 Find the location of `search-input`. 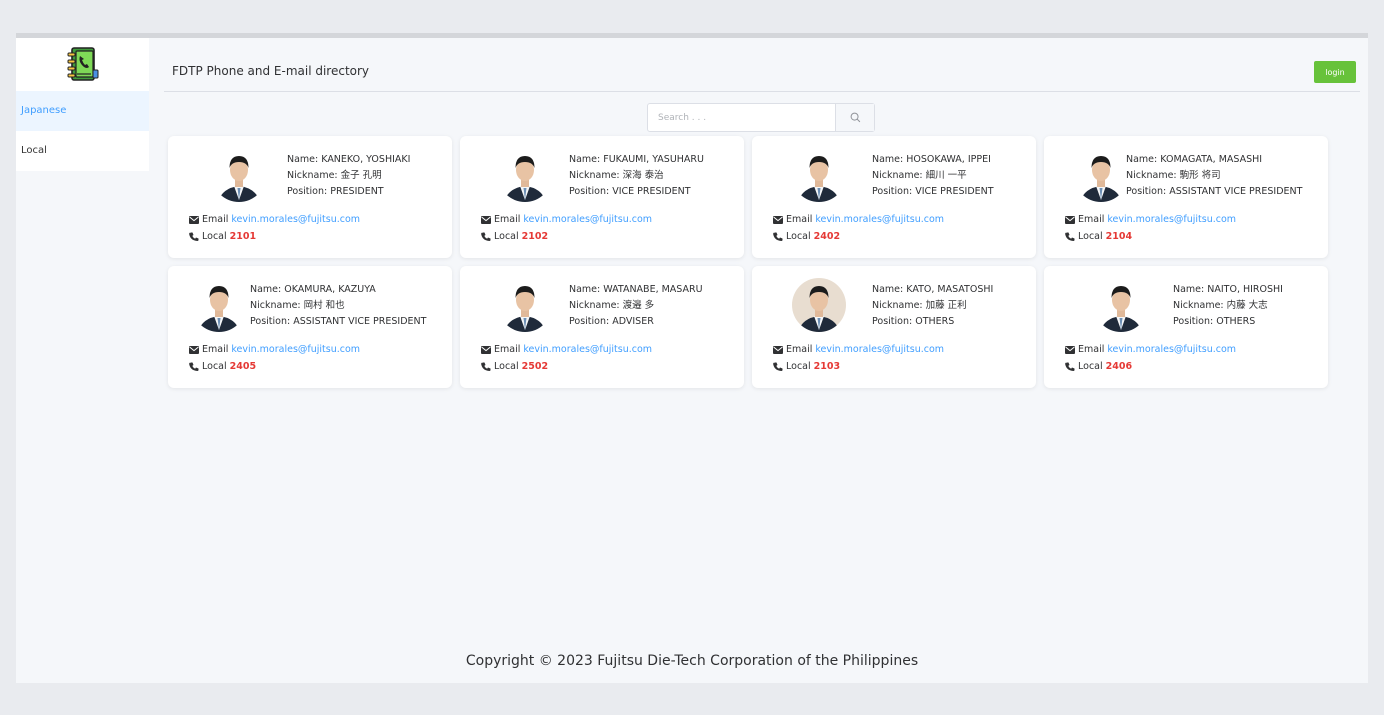

search-input is located at coordinates (741, 117).